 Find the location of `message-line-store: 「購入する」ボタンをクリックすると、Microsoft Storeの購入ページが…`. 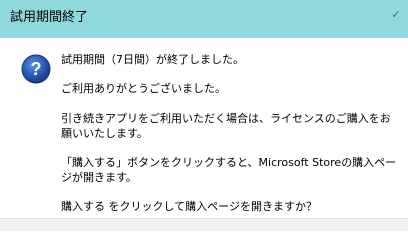

message-line-store: 「購入する」ボタンをクリックすると、Microsoft Storeの購入ページが… is located at coordinates (229, 170).